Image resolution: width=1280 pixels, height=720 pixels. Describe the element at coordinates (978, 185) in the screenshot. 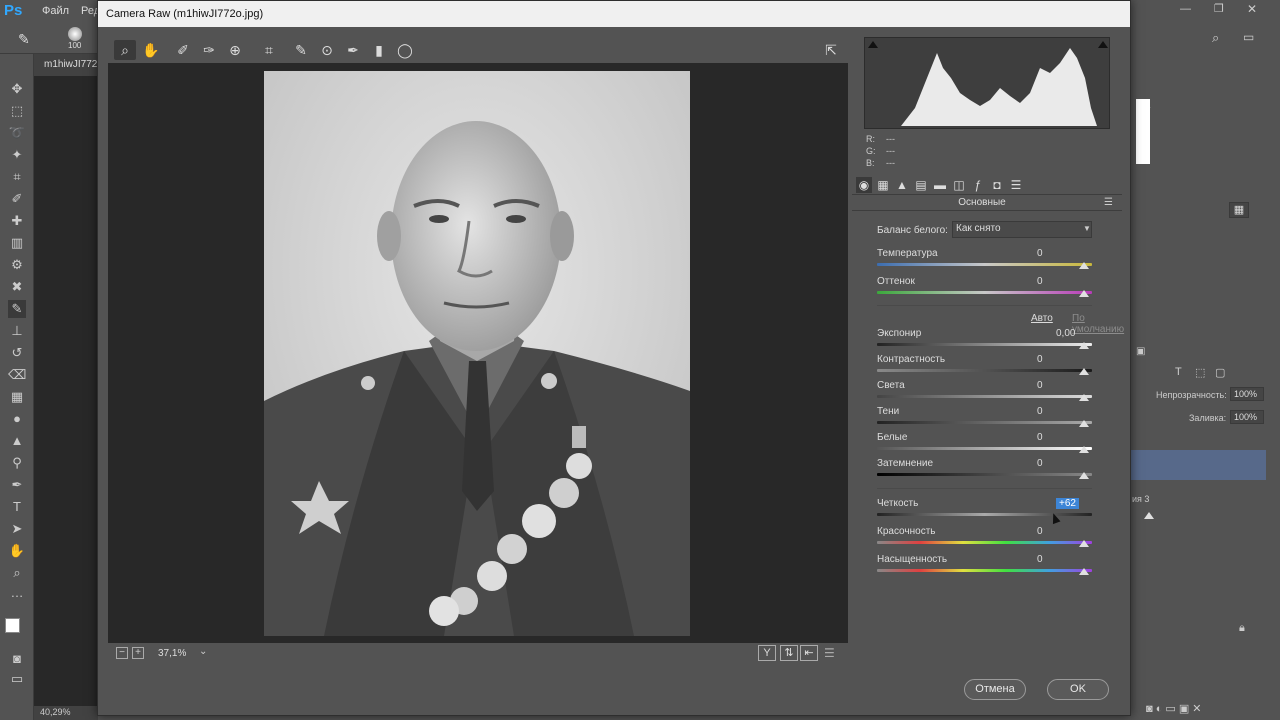

I see `tab-effects-icon: ƒ` at that location.